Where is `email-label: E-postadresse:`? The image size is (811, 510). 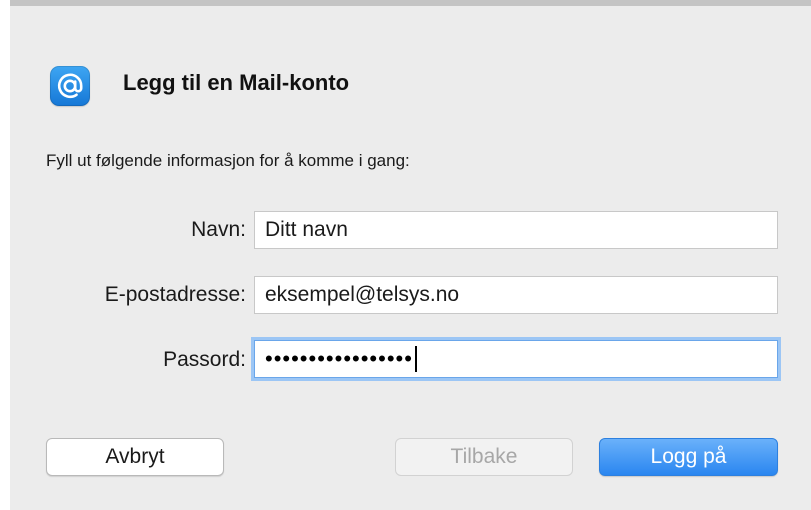
email-label: E-postadresse: is located at coordinates (175, 294).